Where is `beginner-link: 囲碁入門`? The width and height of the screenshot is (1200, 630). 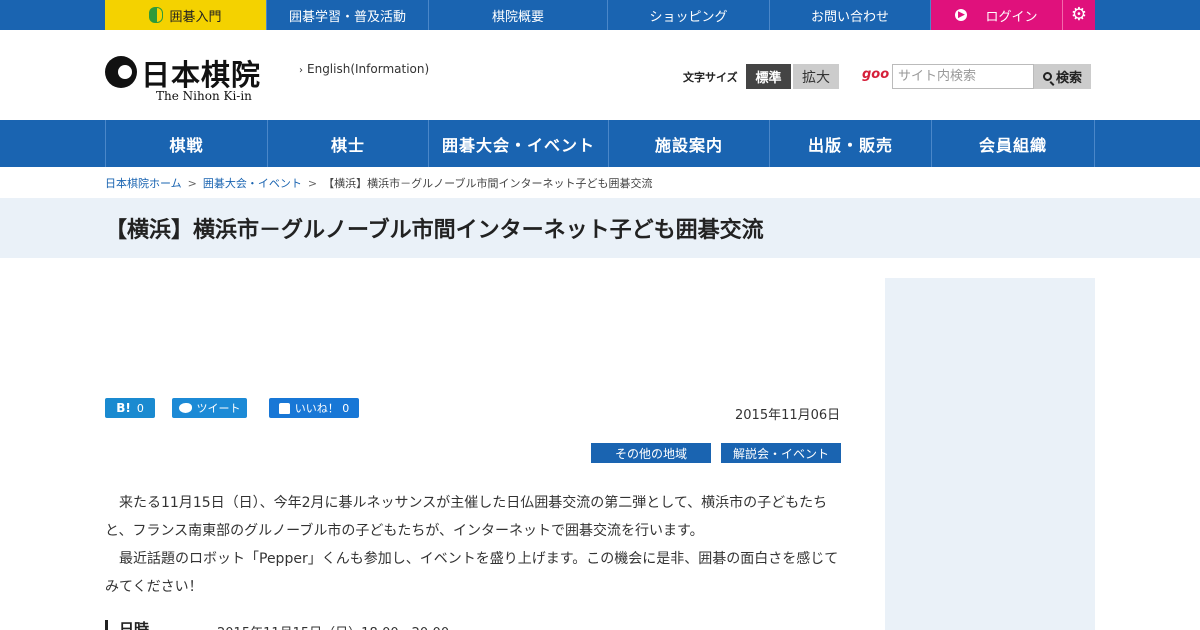
beginner-link: 囲碁入門 is located at coordinates (186, 15).